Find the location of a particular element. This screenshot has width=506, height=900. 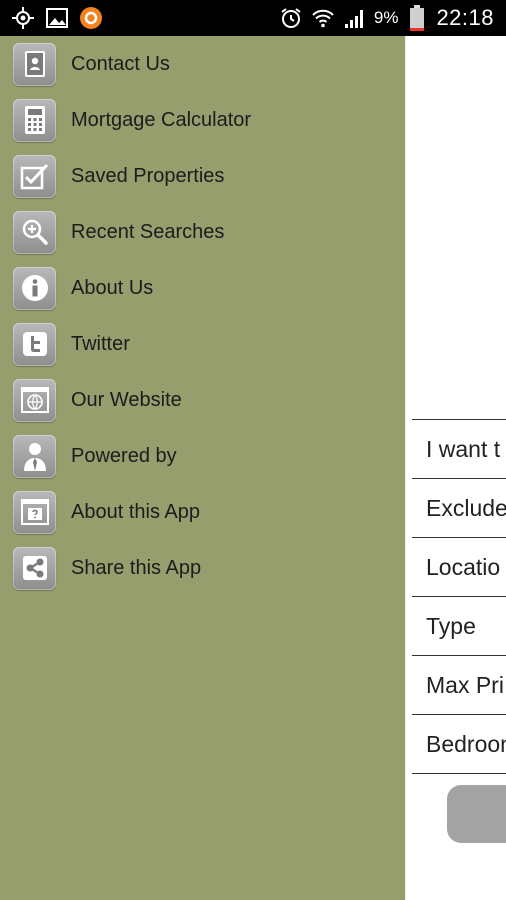

drawer-item-contact-us: Contact Us is located at coordinates (202, 64).